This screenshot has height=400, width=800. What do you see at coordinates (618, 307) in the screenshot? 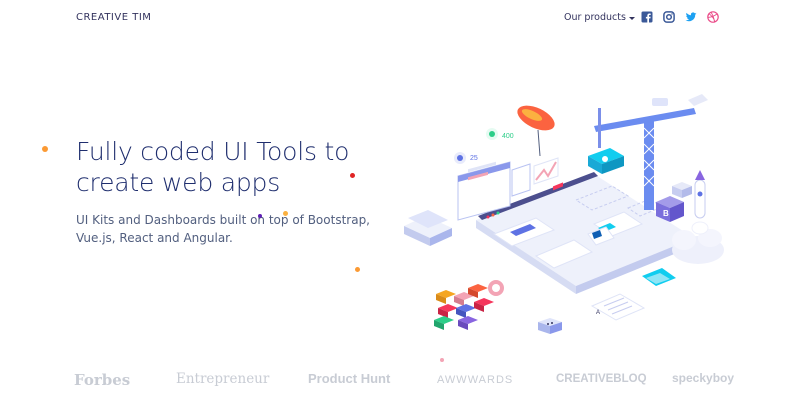
I see `document-icon: A` at bounding box center [618, 307].